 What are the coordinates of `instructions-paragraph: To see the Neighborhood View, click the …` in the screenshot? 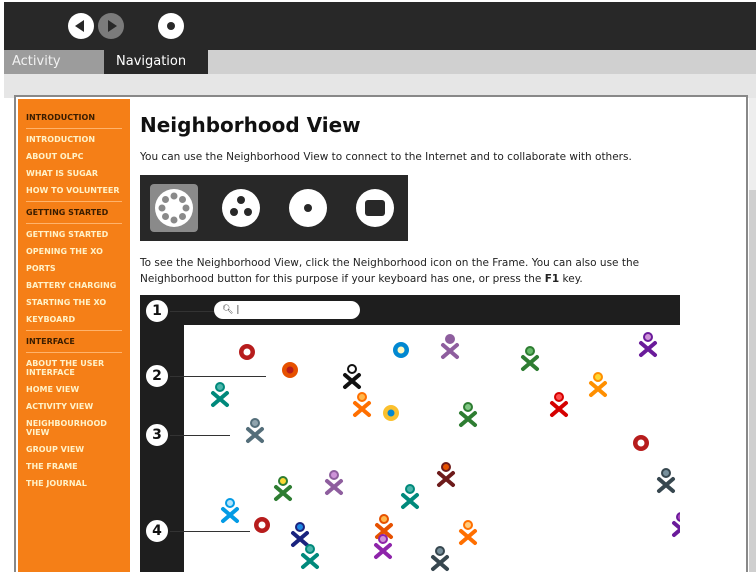 It's located at (390, 271).